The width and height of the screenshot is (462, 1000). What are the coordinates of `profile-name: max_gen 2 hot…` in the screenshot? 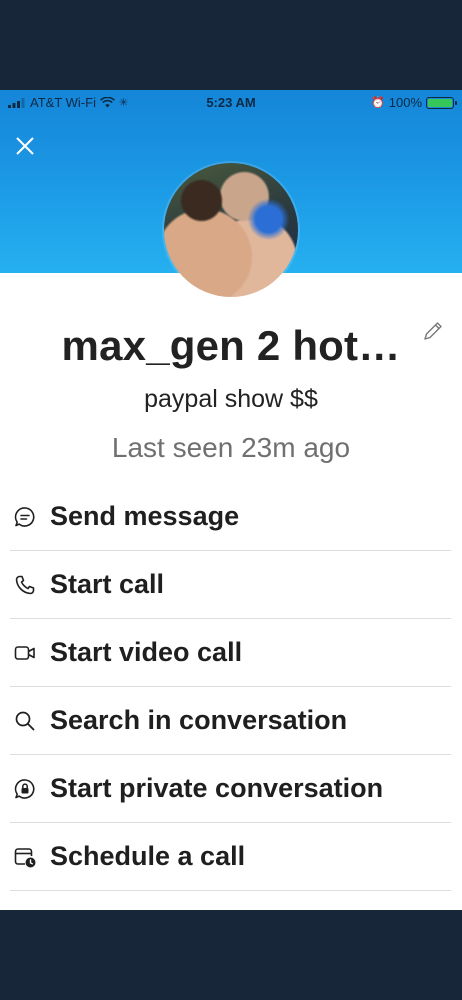 It's located at (231, 345).